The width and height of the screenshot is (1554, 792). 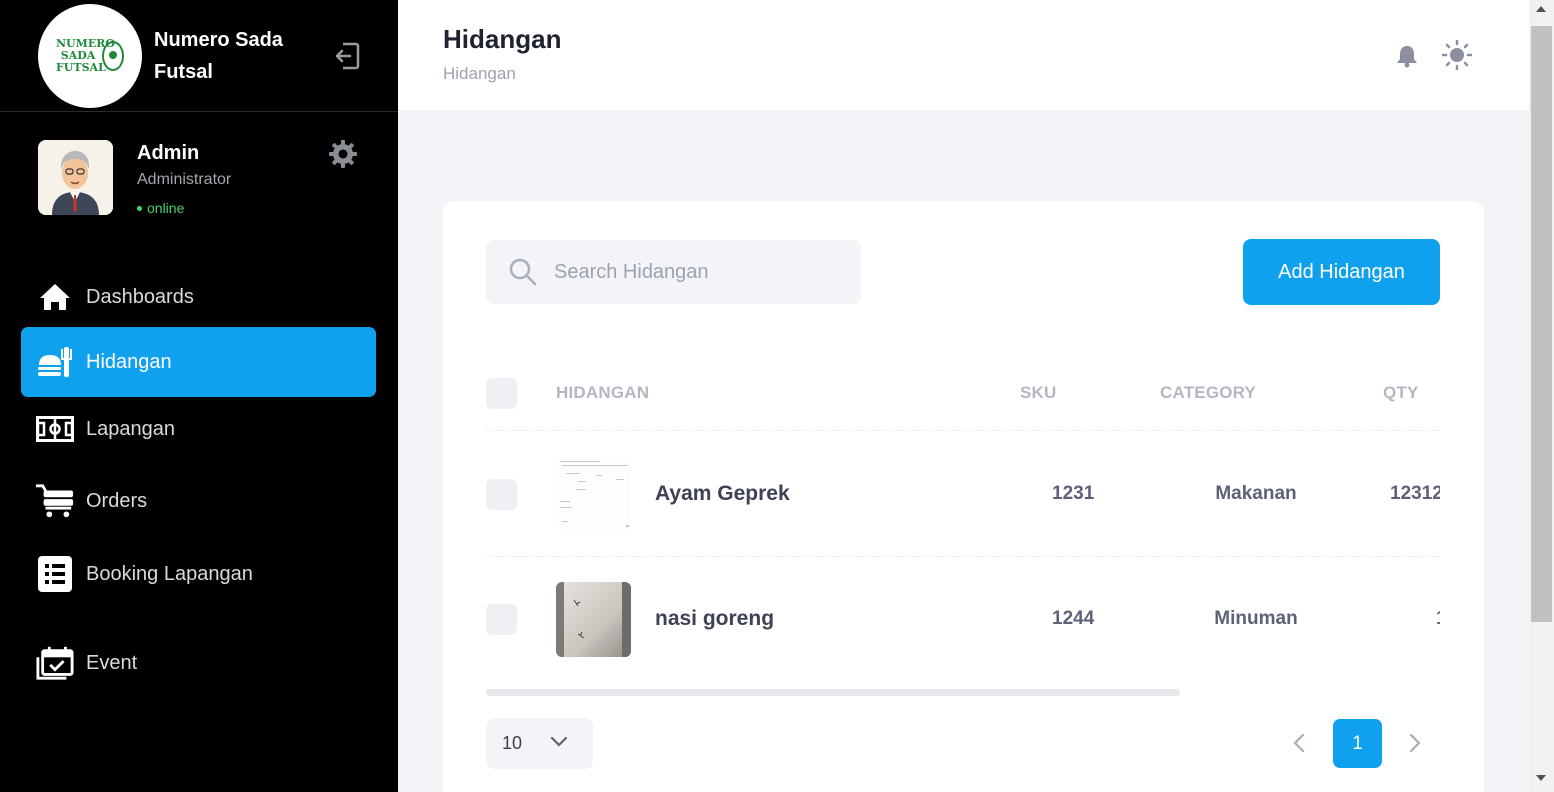 I want to click on sidebar-item-dashboards: Dashboards, so click(x=198, y=297).